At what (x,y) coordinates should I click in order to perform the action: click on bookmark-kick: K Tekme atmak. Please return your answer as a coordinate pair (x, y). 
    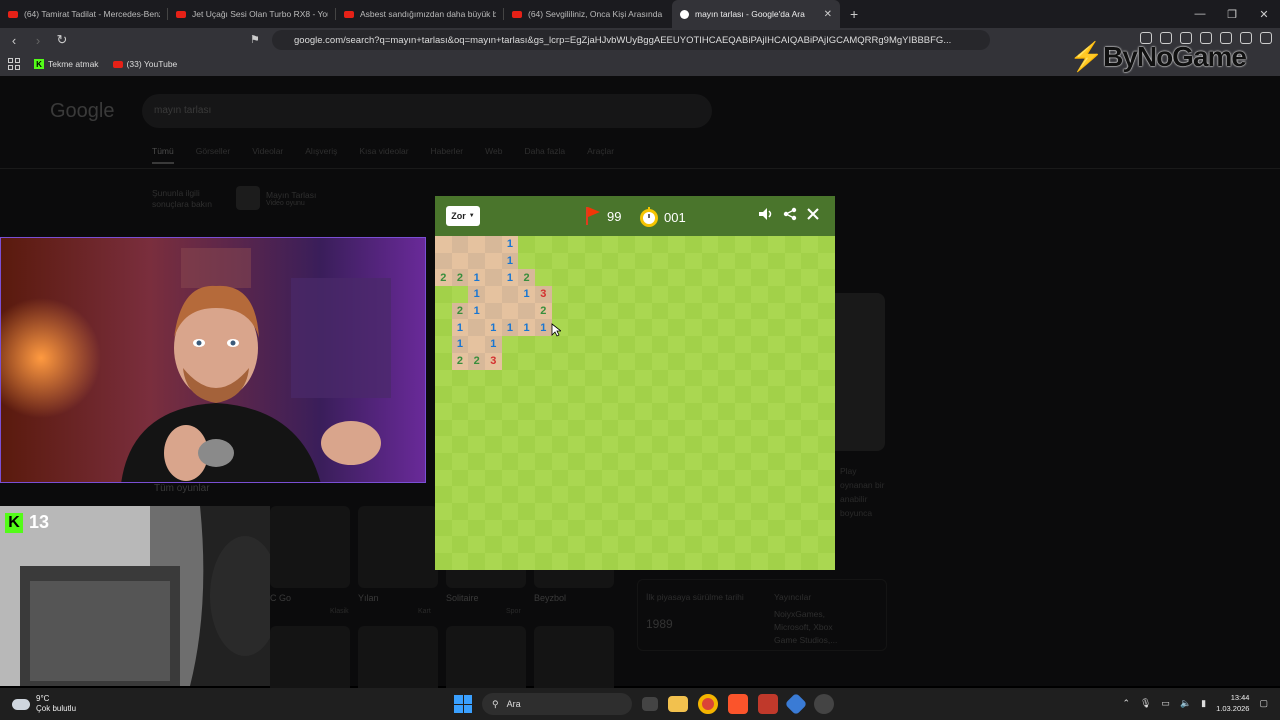
    Looking at the image, I should click on (66, 64).